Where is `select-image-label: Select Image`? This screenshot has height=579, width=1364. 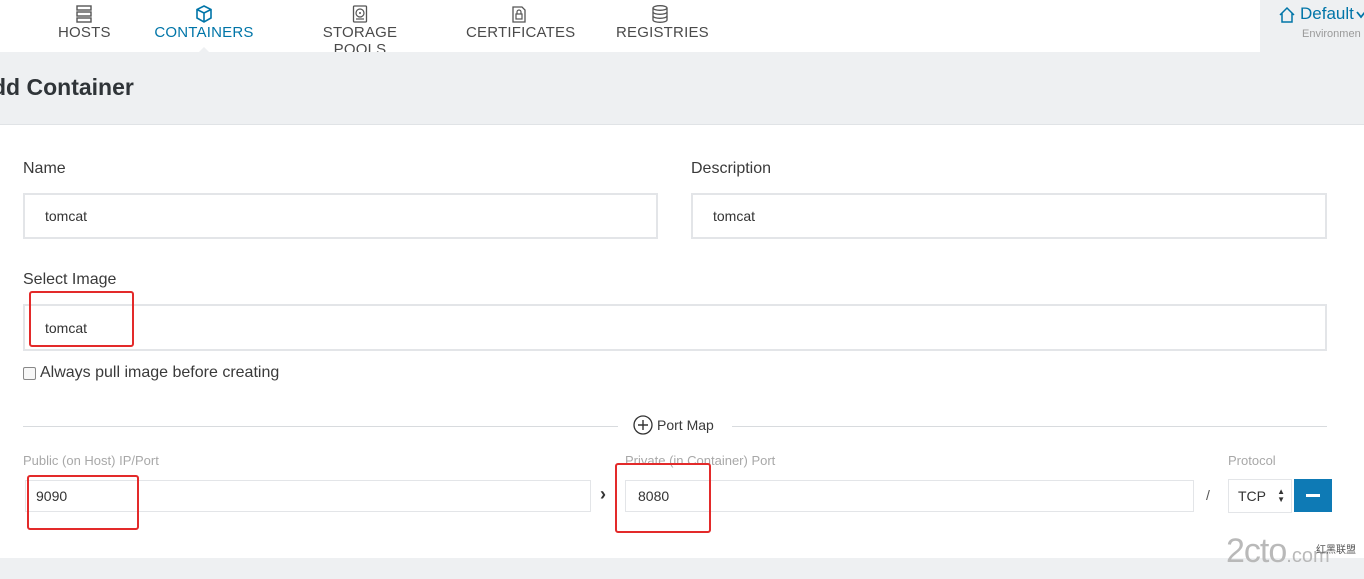
select-image-label: Select Image is located at coordinates (70, 279).